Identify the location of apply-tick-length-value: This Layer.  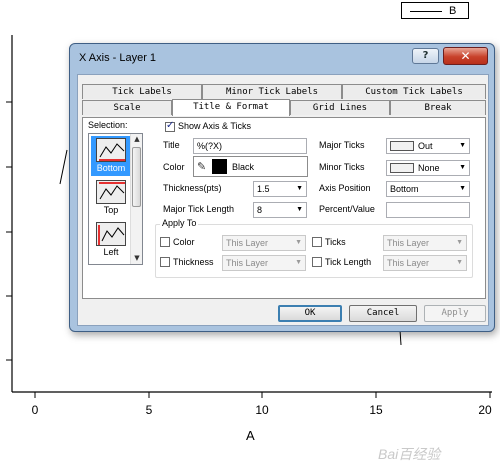
(408, 263).